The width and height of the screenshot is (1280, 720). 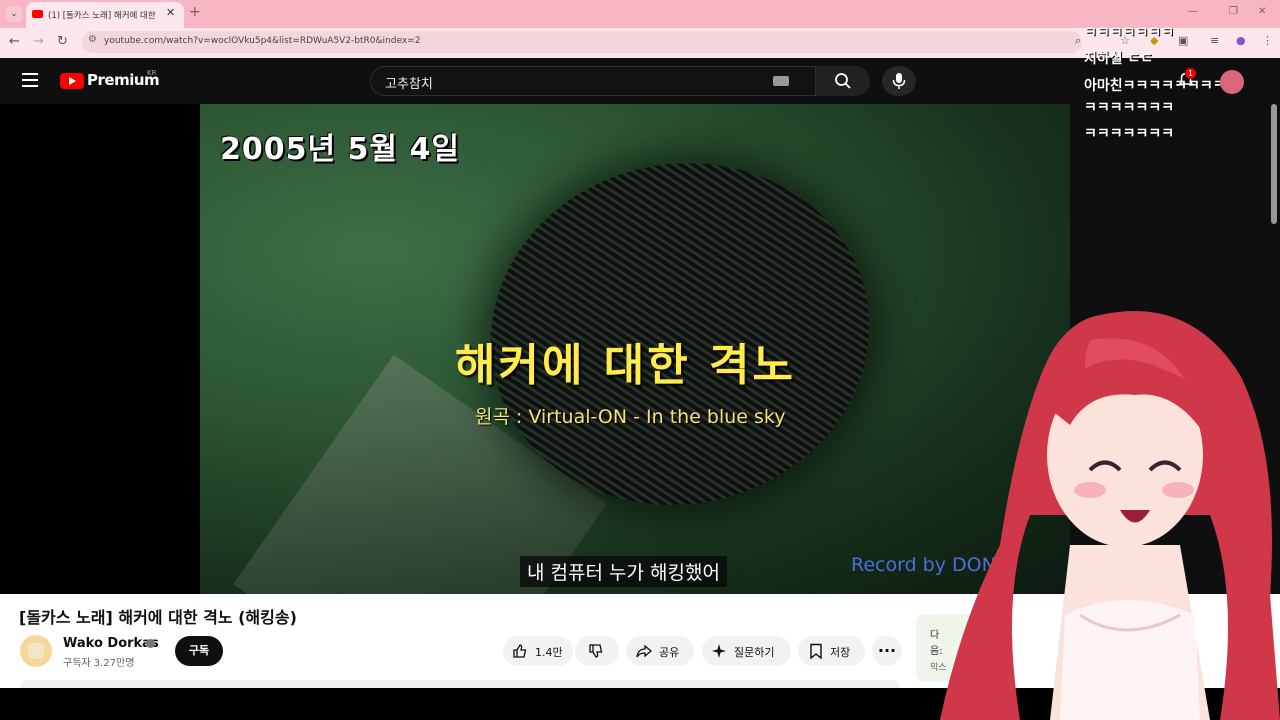 What do you see at coordinates (644, 651) in the screenshot?
I see `share-arrow-icon` at bounding box center [644, 651].